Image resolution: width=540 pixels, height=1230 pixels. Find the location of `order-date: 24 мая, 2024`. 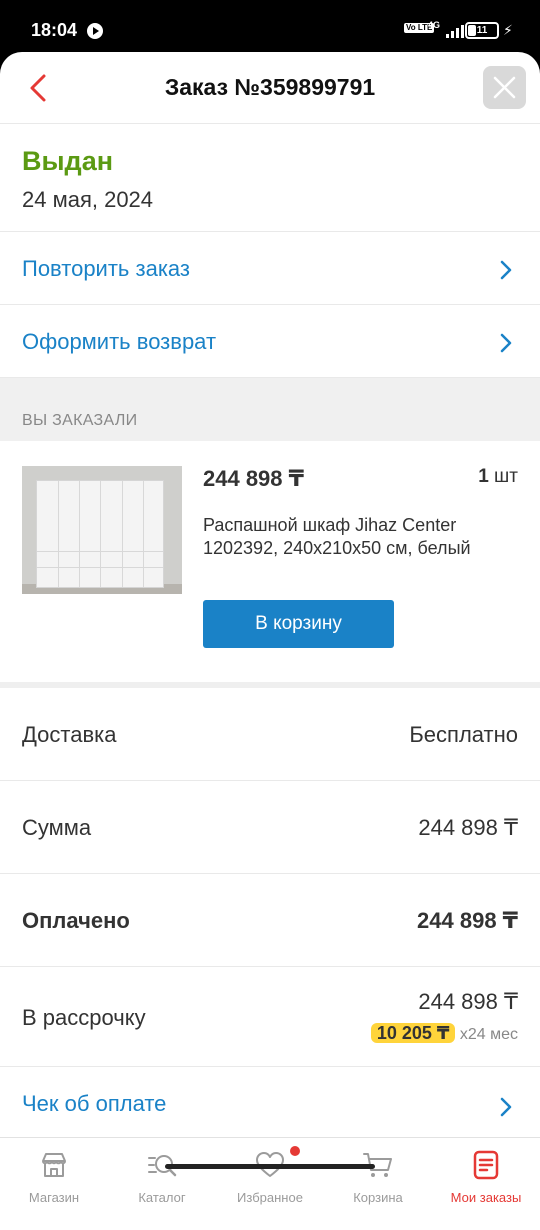

order-date: 24 мая, 2024 is located at coordinates (88, 199).